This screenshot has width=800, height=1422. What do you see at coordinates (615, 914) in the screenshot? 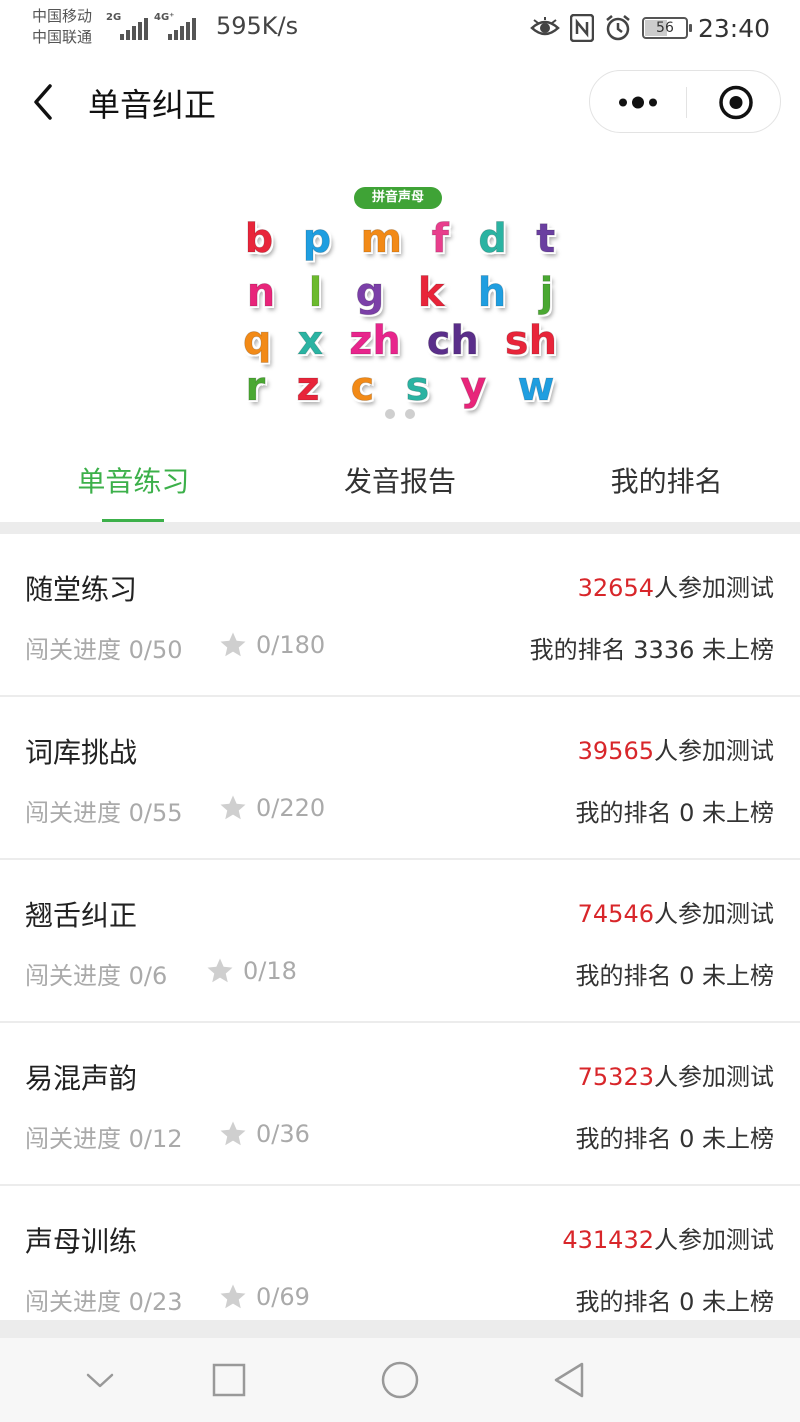
I see `participant-number: 74546` at bounding box center [615, 914].